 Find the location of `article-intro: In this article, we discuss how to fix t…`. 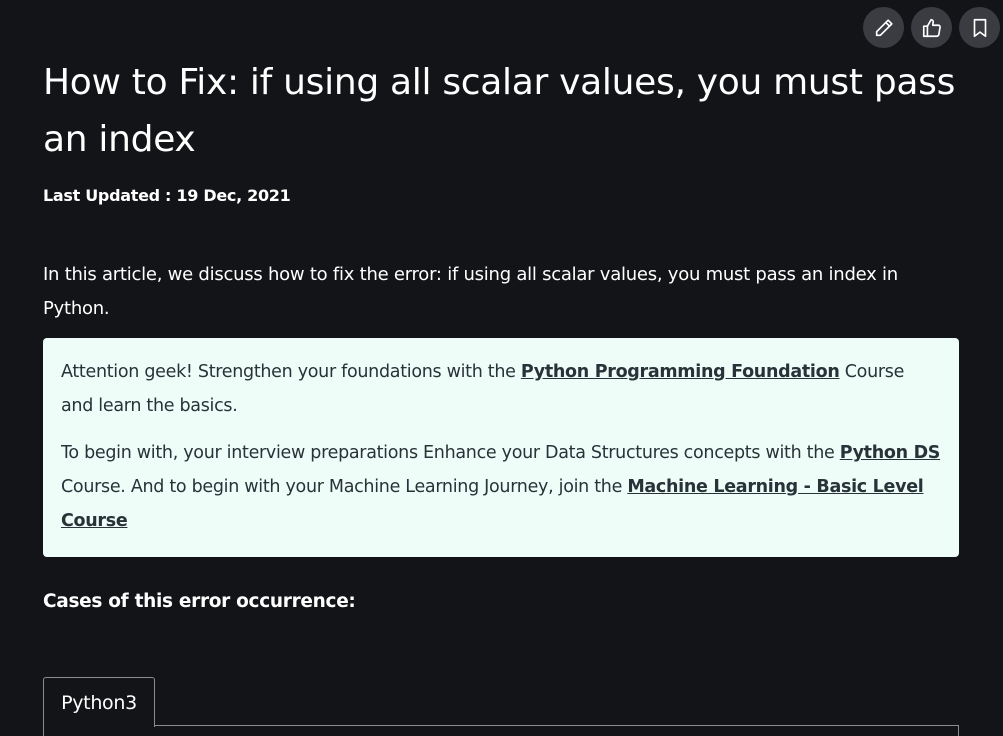

article-intro: In this article, we discuss how to fix t… is located at coordinates (470, 291).